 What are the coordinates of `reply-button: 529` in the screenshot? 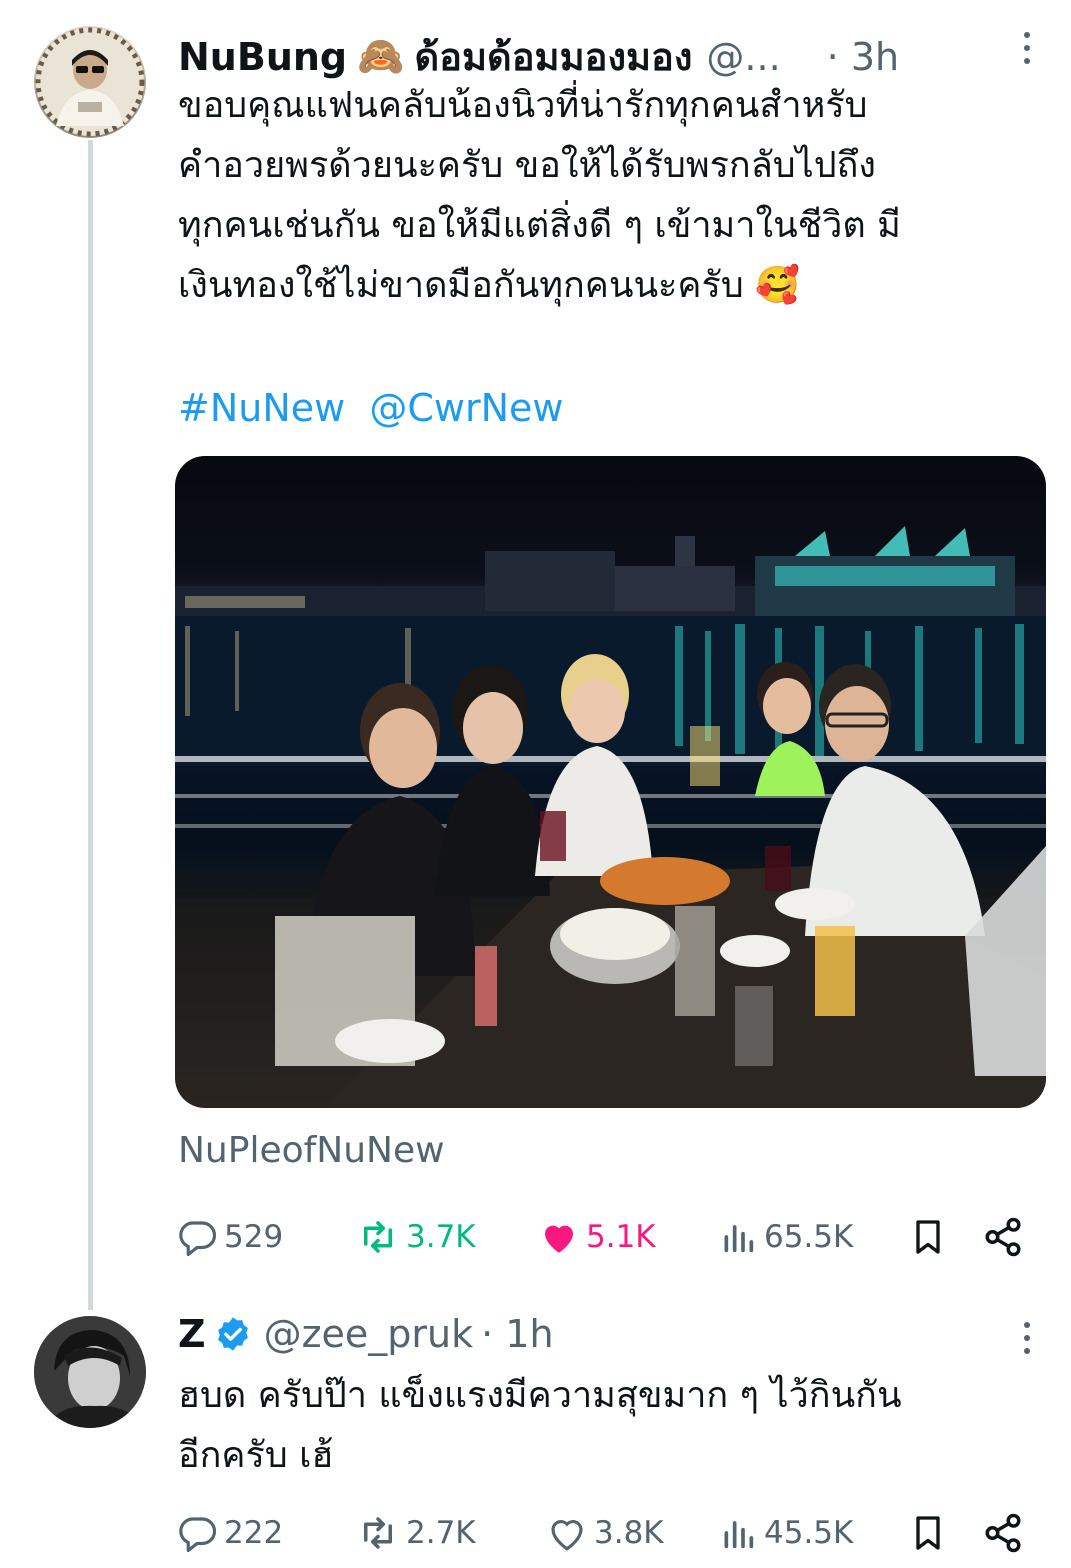 It's located at (266, 1237).